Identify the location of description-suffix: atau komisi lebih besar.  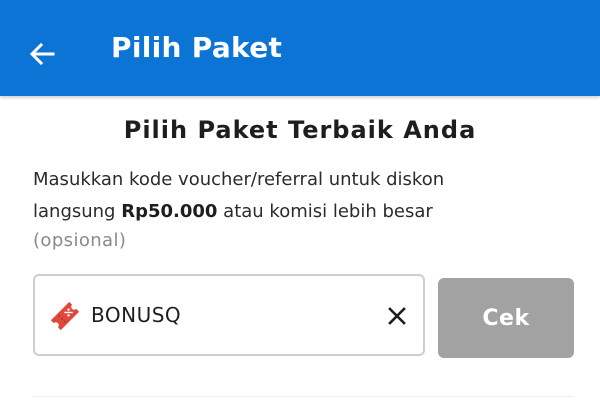
(325, 211).